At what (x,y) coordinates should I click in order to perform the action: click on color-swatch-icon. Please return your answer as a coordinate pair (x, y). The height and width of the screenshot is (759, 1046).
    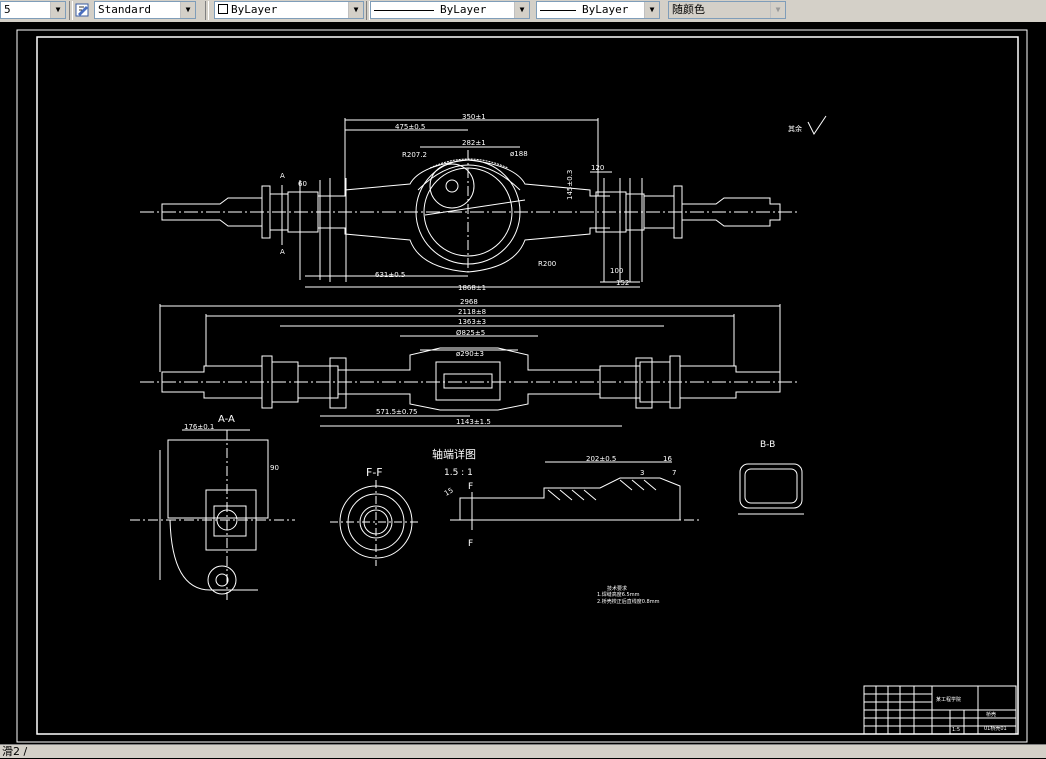
    Looking at the image, I should click on (223, 9).